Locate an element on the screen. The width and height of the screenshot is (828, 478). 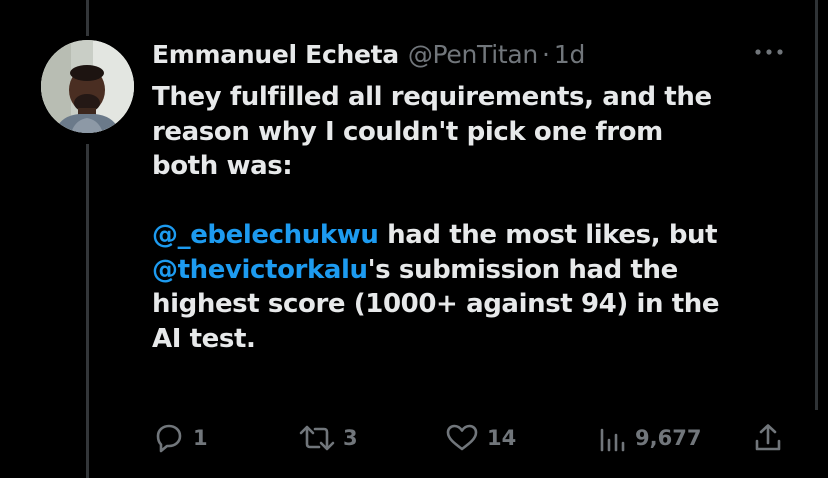
views-button: 9,677 is located at coordinates (648, 438).